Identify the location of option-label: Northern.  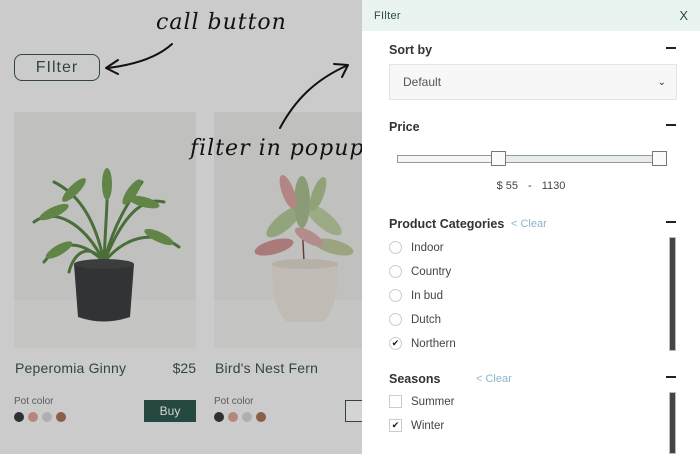
(433, 343).